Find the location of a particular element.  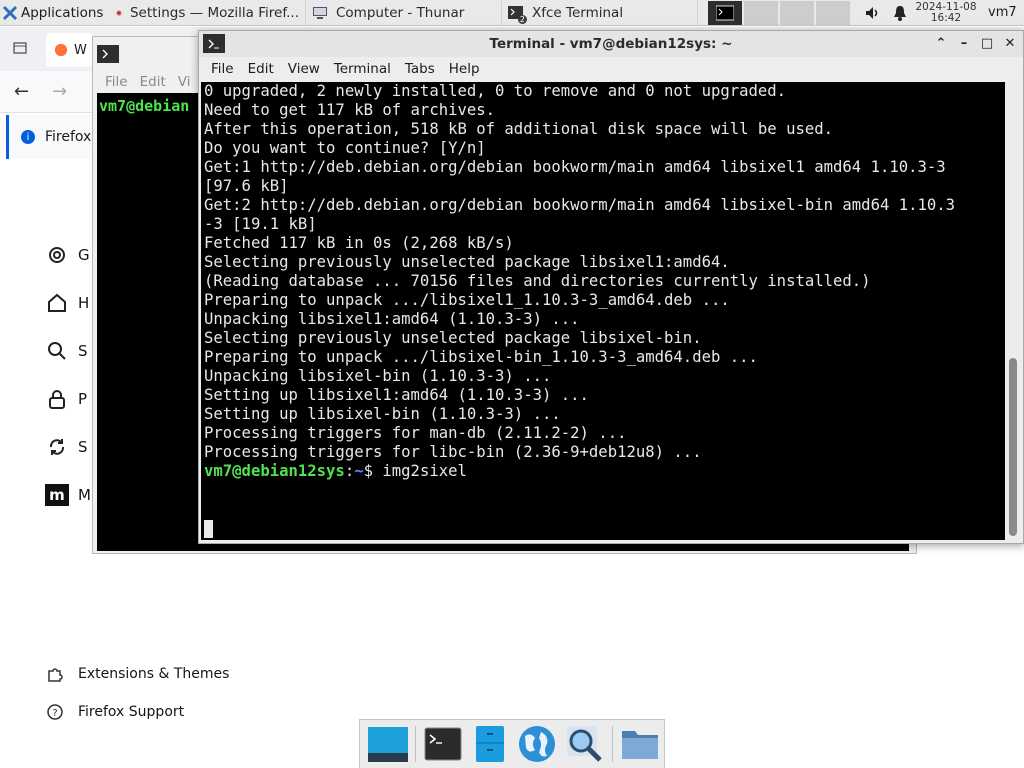

extensions-themes-link: Extensions & Themes is located at coordinates (137, 674).